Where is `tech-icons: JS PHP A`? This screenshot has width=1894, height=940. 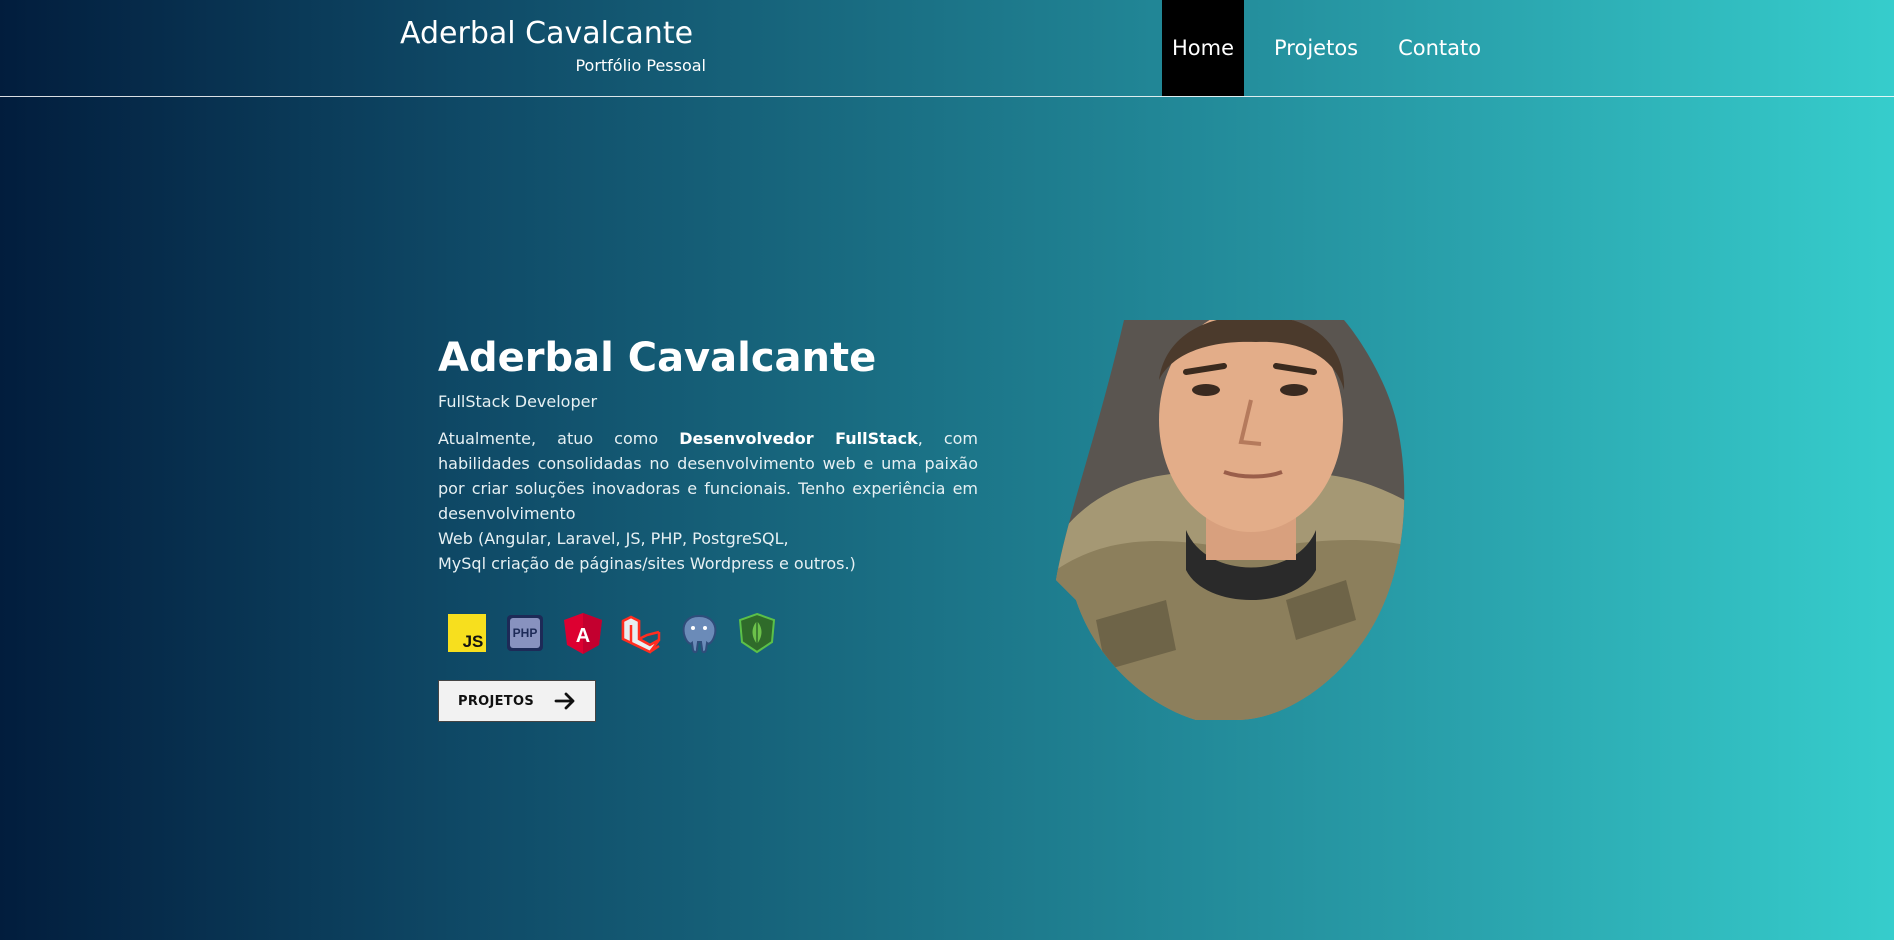 tech-icons: JS PHP A is located at coordinates (712, 633).